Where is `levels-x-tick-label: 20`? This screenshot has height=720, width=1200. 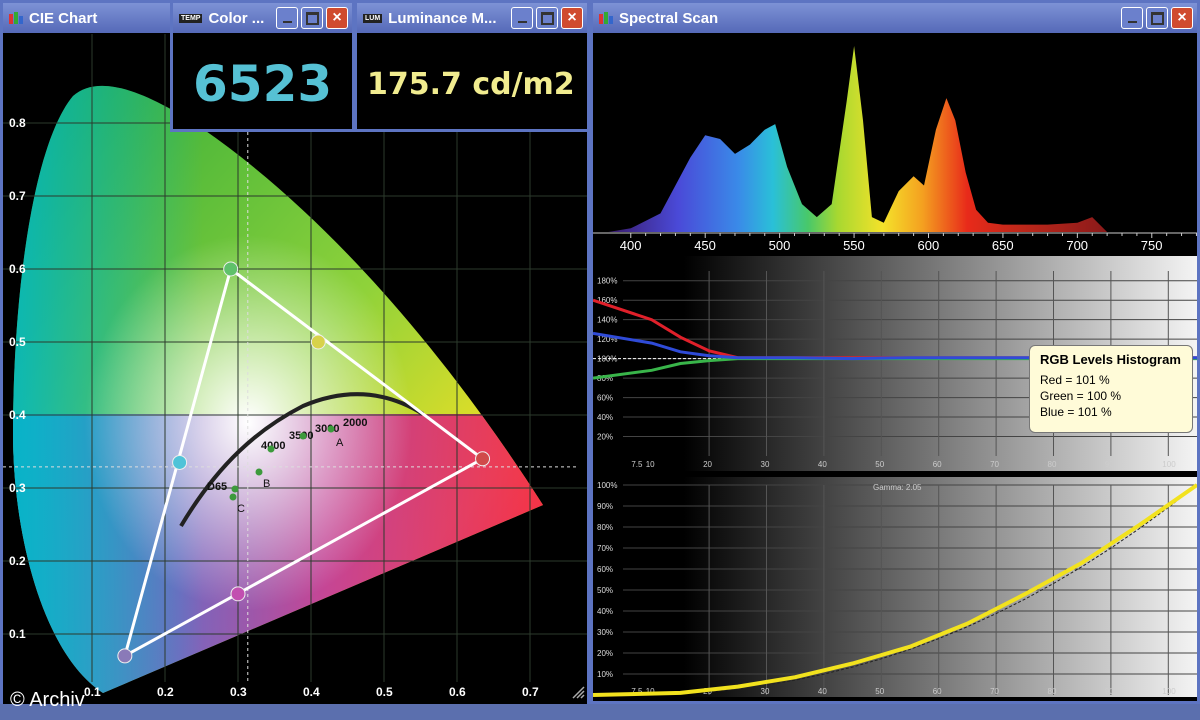 levels-x-tick-label: 20 is located at coordinates (707, 464).